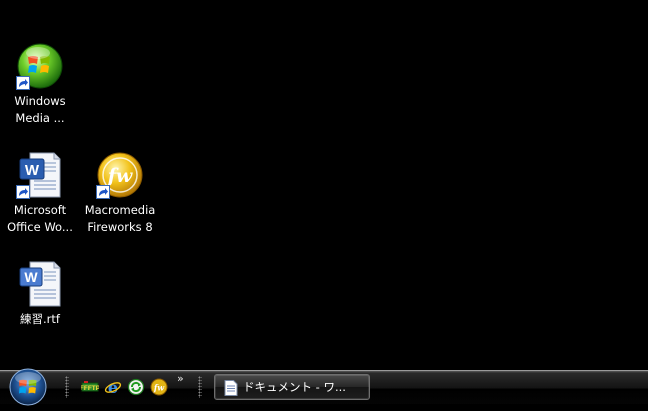 The image size is (648, 411). I want to click on sync-green-icon, so click(136, 387).